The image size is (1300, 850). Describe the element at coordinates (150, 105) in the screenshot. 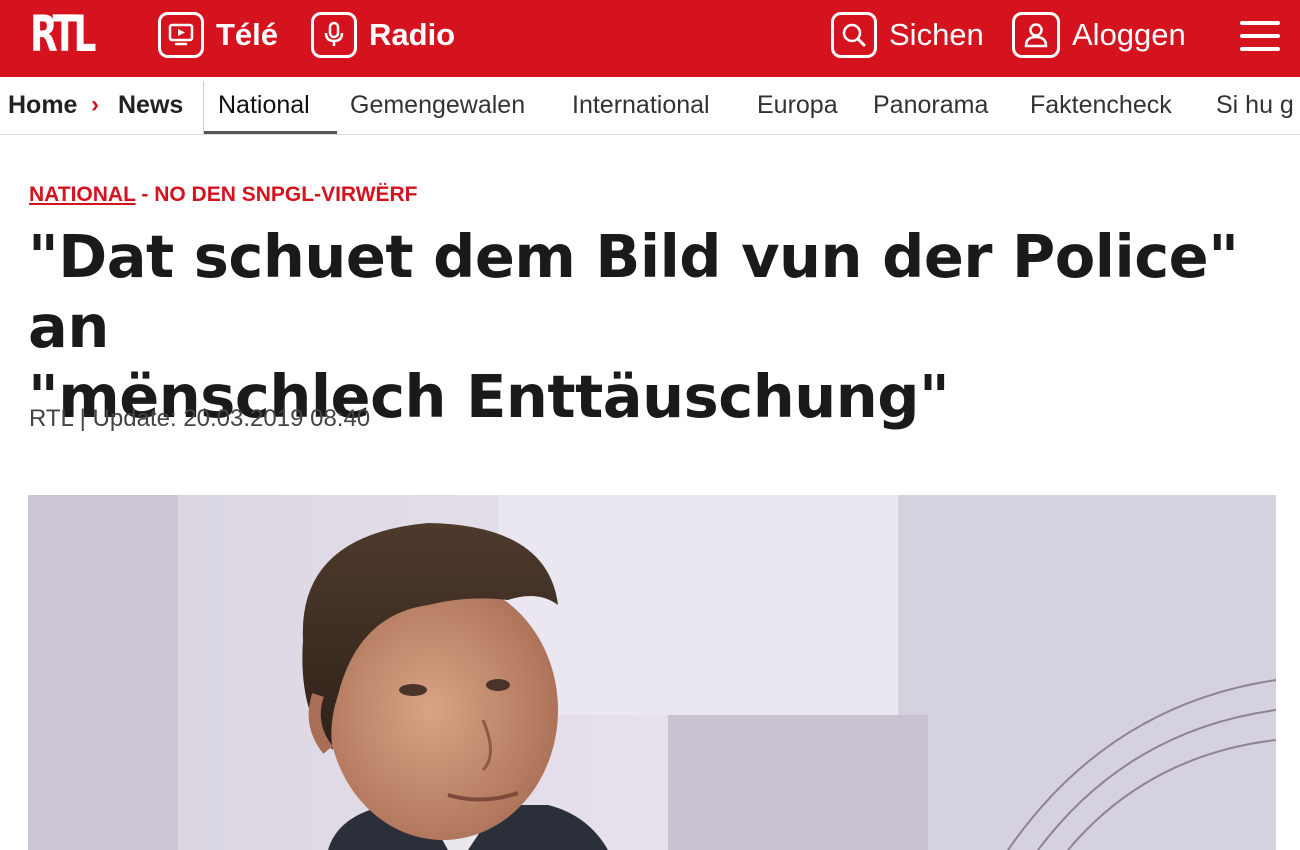

I see `breadcrumb-news: News` at that location.